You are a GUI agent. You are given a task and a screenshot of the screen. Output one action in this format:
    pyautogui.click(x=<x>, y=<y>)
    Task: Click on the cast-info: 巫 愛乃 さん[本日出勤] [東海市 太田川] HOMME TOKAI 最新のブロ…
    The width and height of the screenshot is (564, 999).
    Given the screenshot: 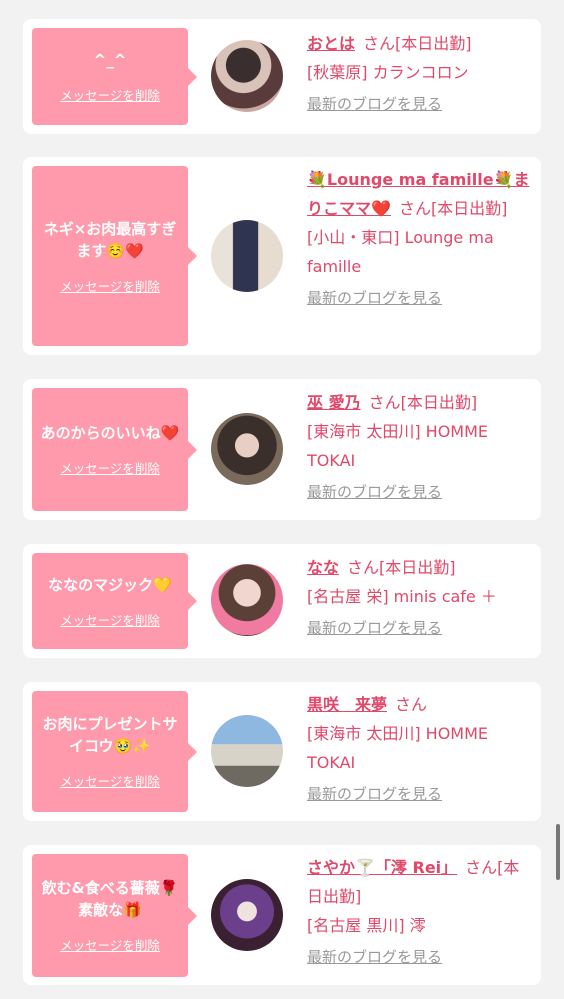 What is the action you would take?
    pyautogui.click(x=420, y=445)
    